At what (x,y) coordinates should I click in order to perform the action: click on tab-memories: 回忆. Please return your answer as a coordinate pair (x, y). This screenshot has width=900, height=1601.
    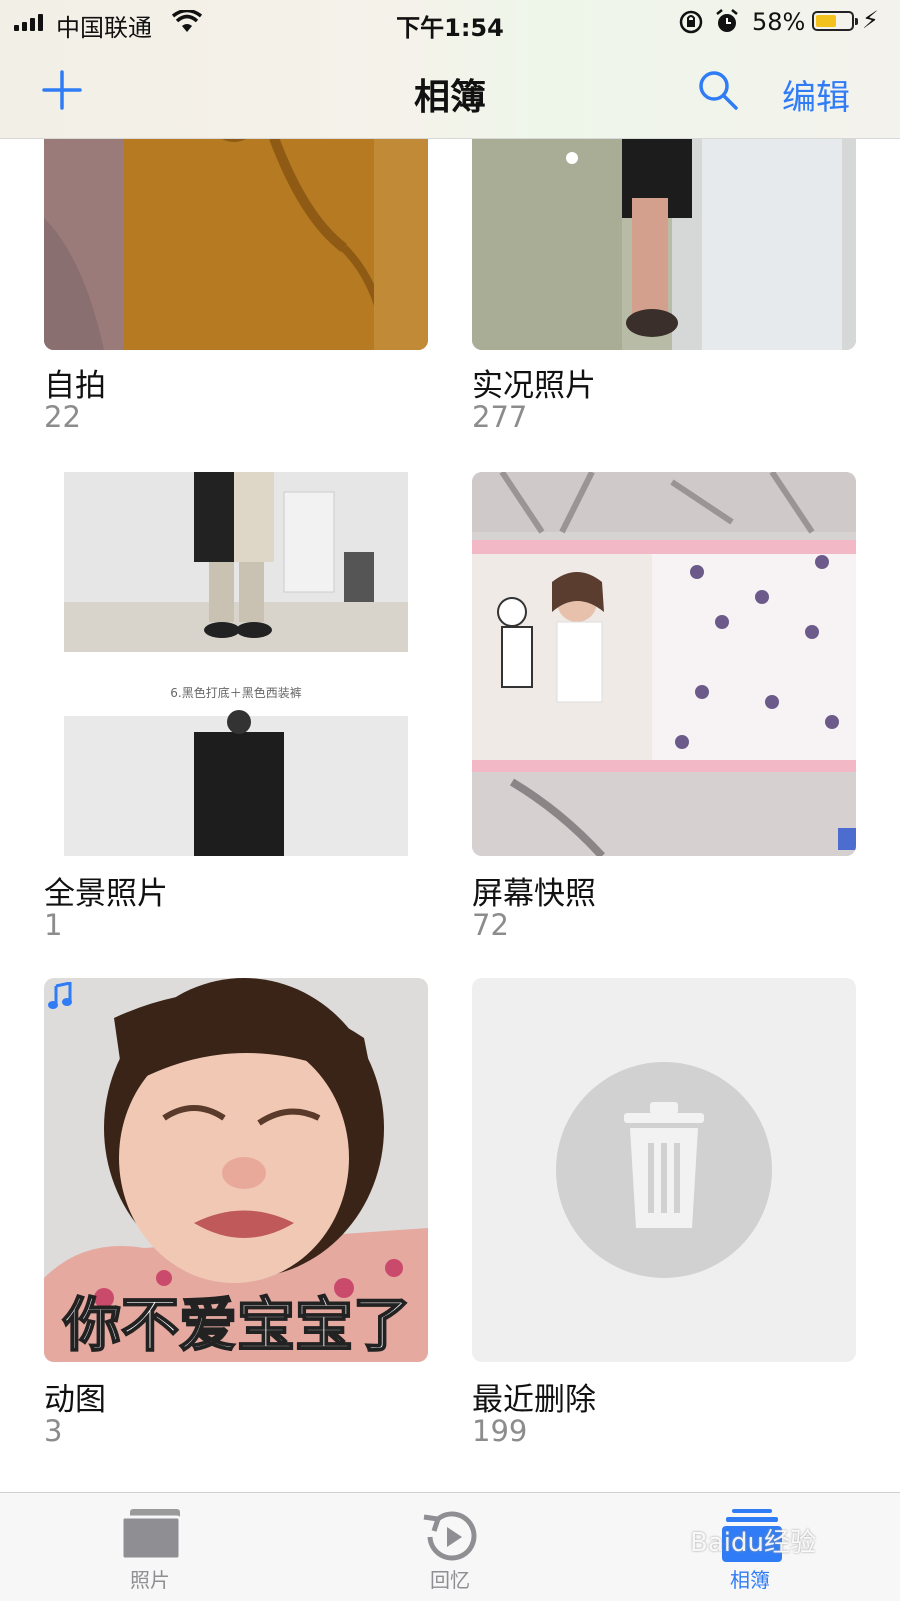
    Looking at the image, I should click on (450, 1547).